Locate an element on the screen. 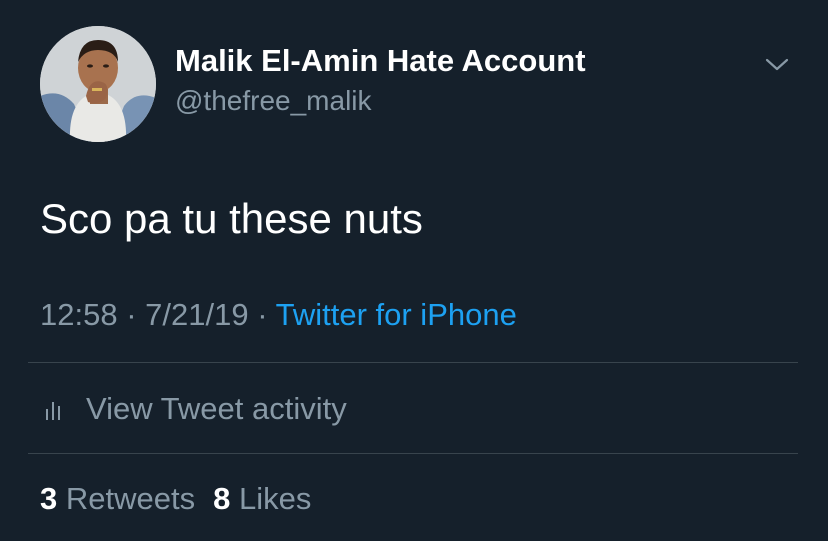  view-activity-button: View Tweet activity is located at coordinates (195, 409).